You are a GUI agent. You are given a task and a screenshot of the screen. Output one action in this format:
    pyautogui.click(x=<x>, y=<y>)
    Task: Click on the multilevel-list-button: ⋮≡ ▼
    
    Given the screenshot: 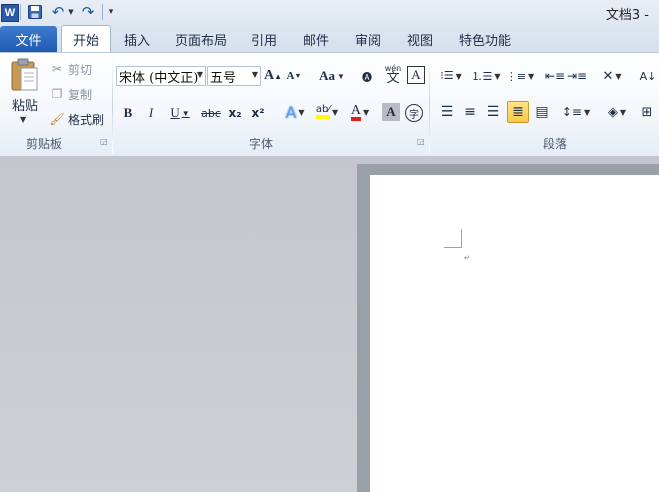 What is the action you would take?
    pyautogui.click(x=520, y=76)
    